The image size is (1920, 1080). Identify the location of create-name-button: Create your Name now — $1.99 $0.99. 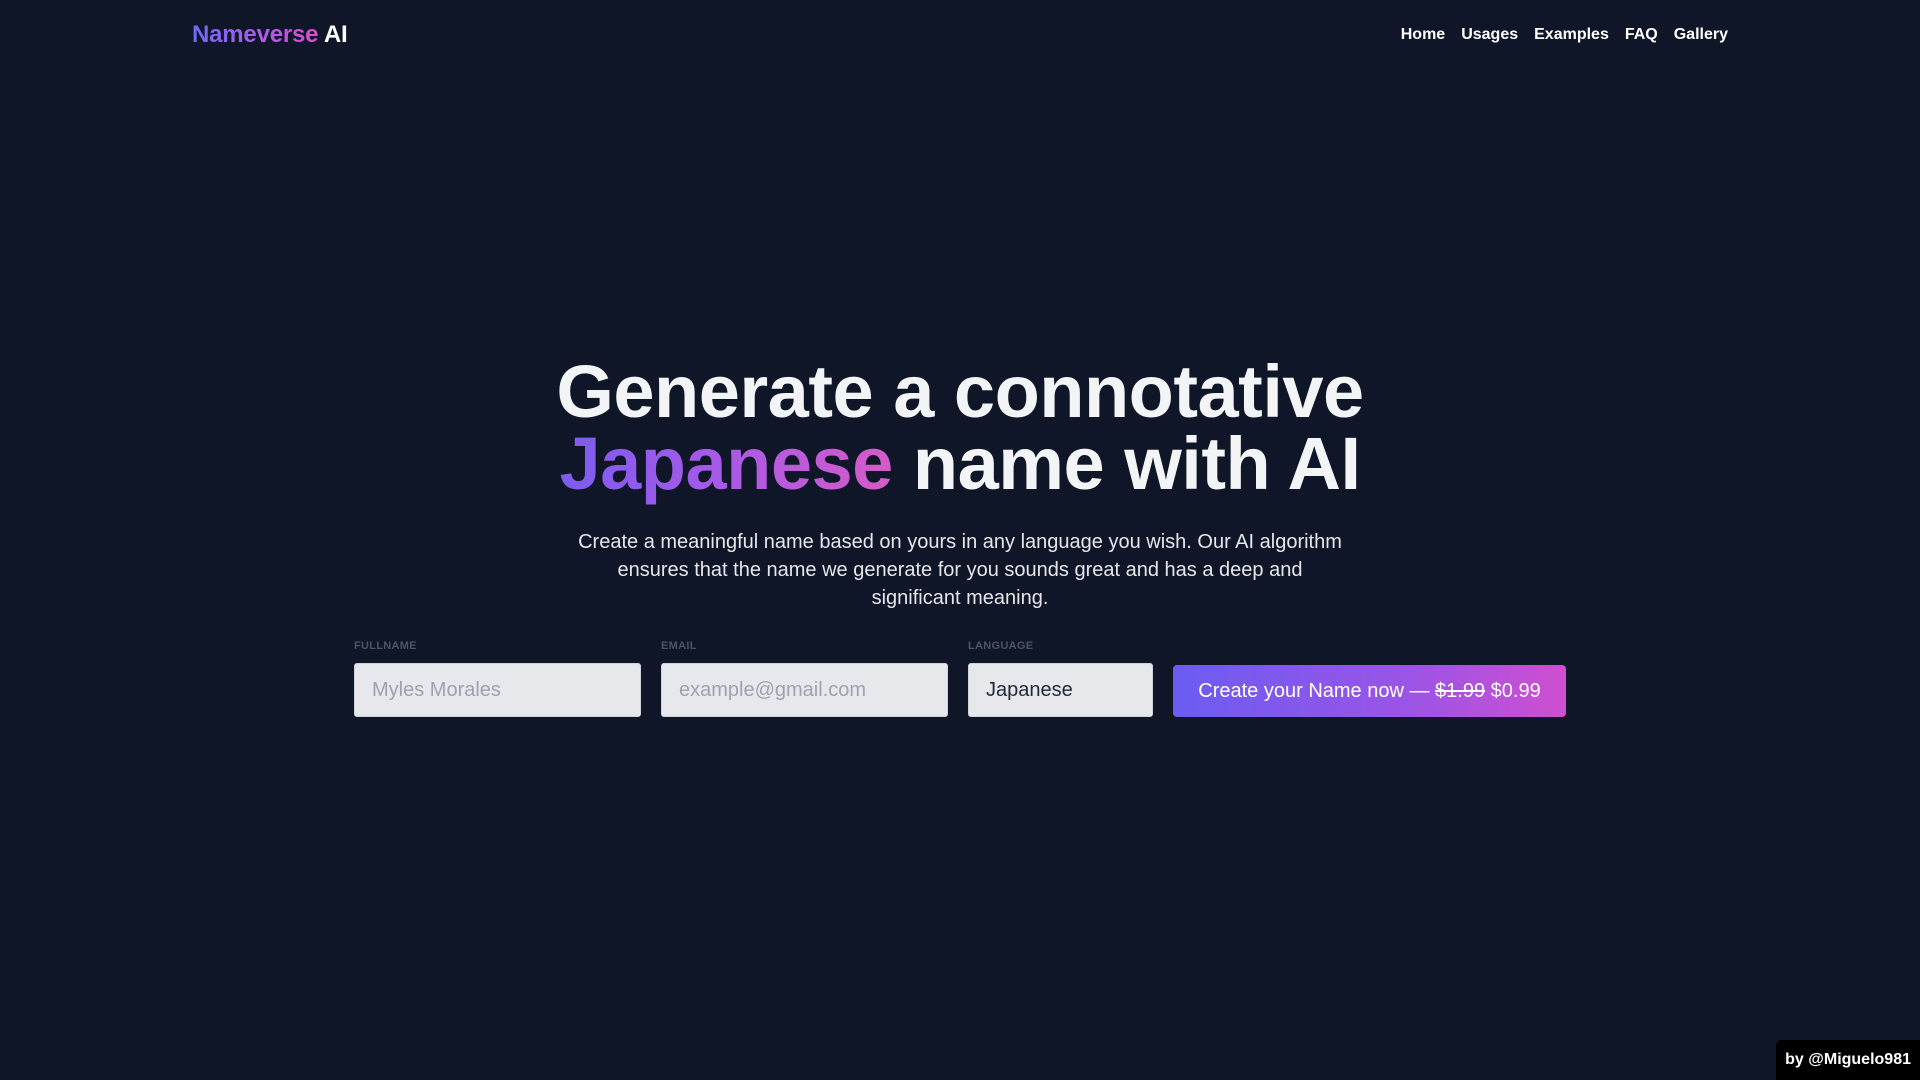
(1369, 691).